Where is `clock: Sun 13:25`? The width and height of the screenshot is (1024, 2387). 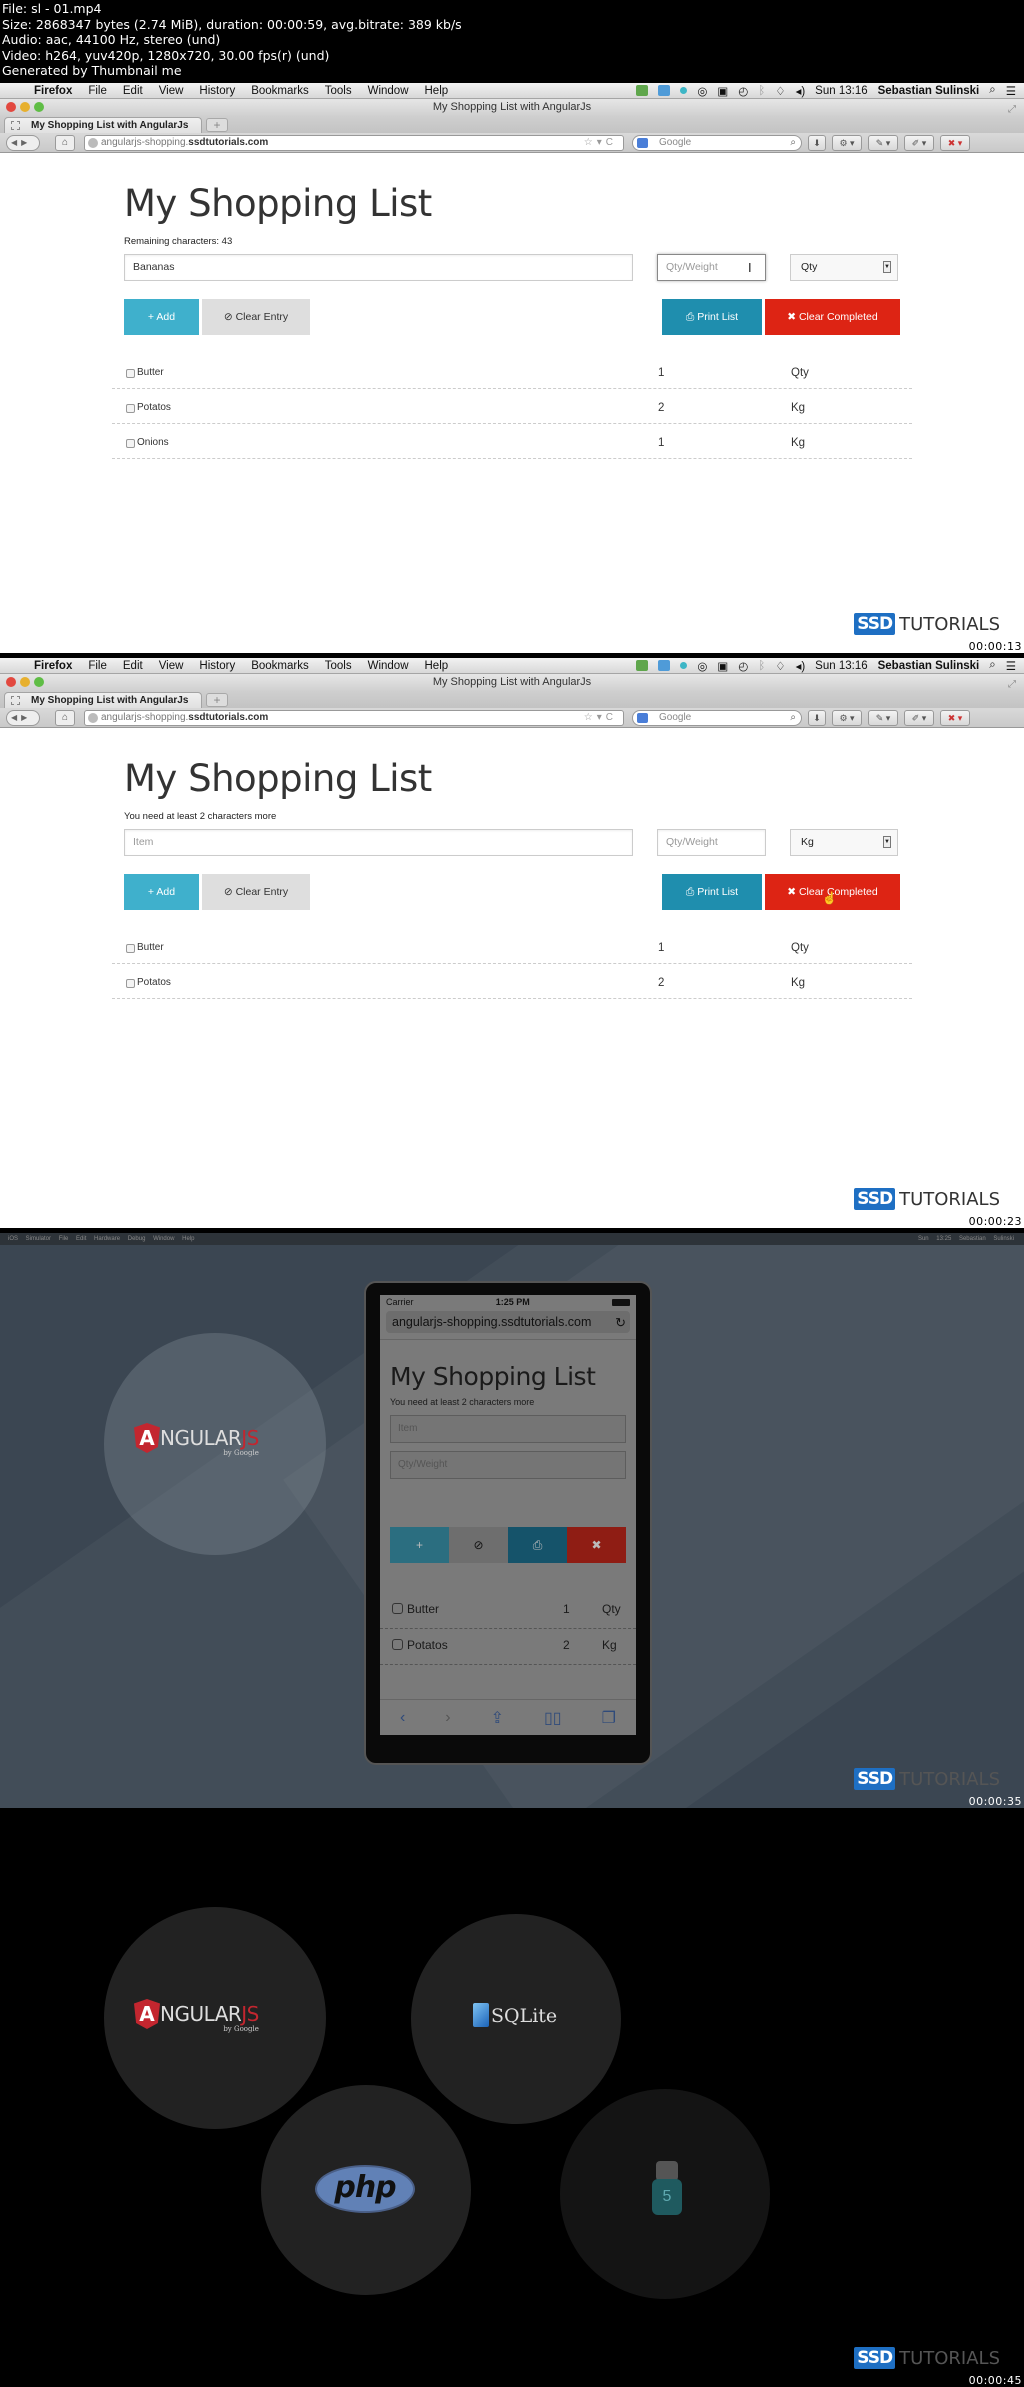
clock: Sun 13:25 is located at coordinates (934, 1239).